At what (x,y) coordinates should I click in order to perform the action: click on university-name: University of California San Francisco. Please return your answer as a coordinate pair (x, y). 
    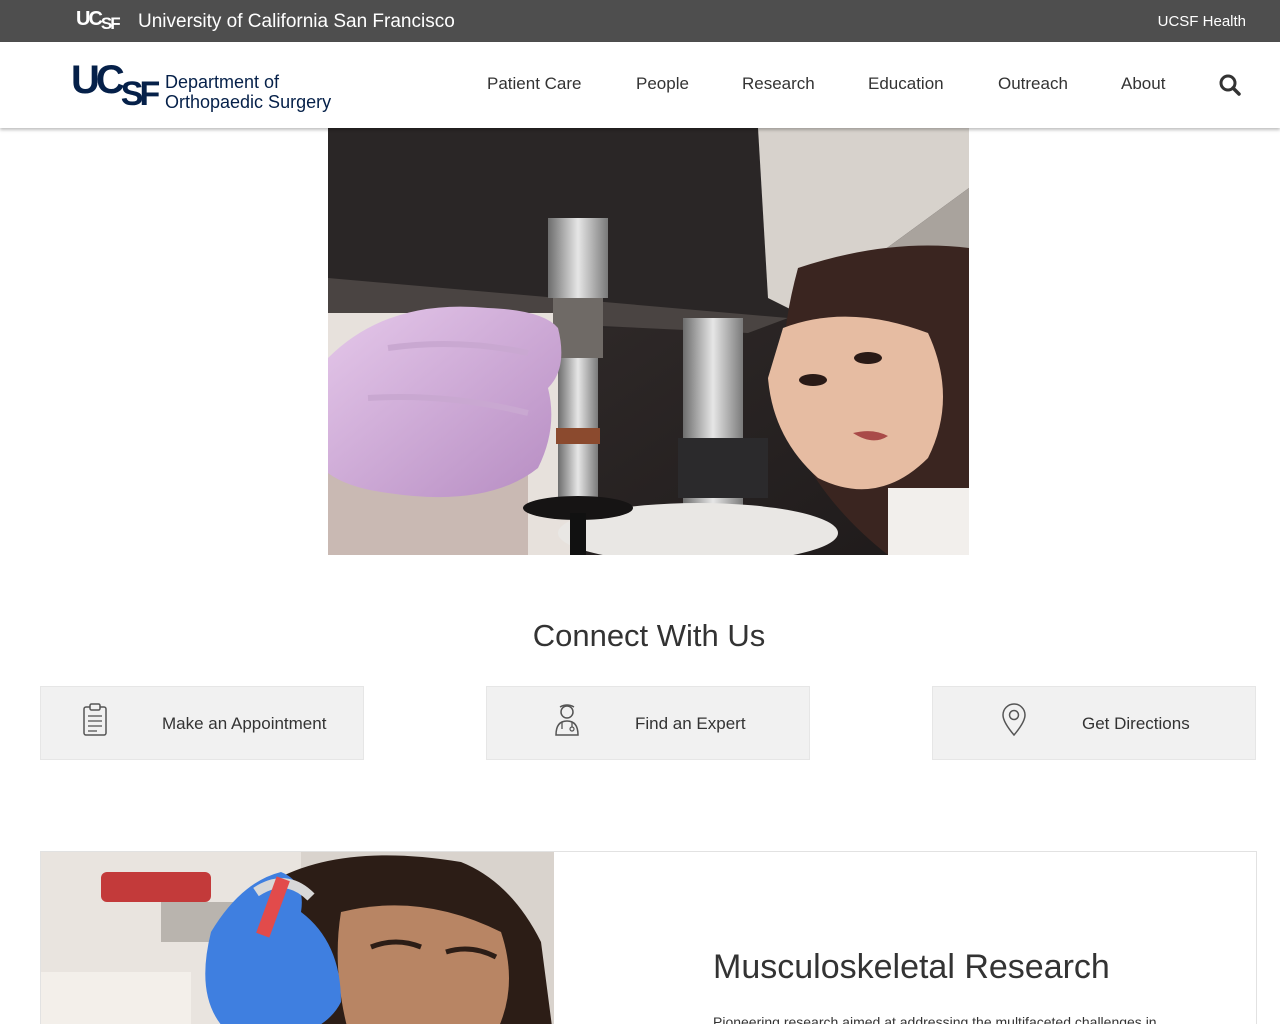
    Looking at the image, I should click on (296, 22).